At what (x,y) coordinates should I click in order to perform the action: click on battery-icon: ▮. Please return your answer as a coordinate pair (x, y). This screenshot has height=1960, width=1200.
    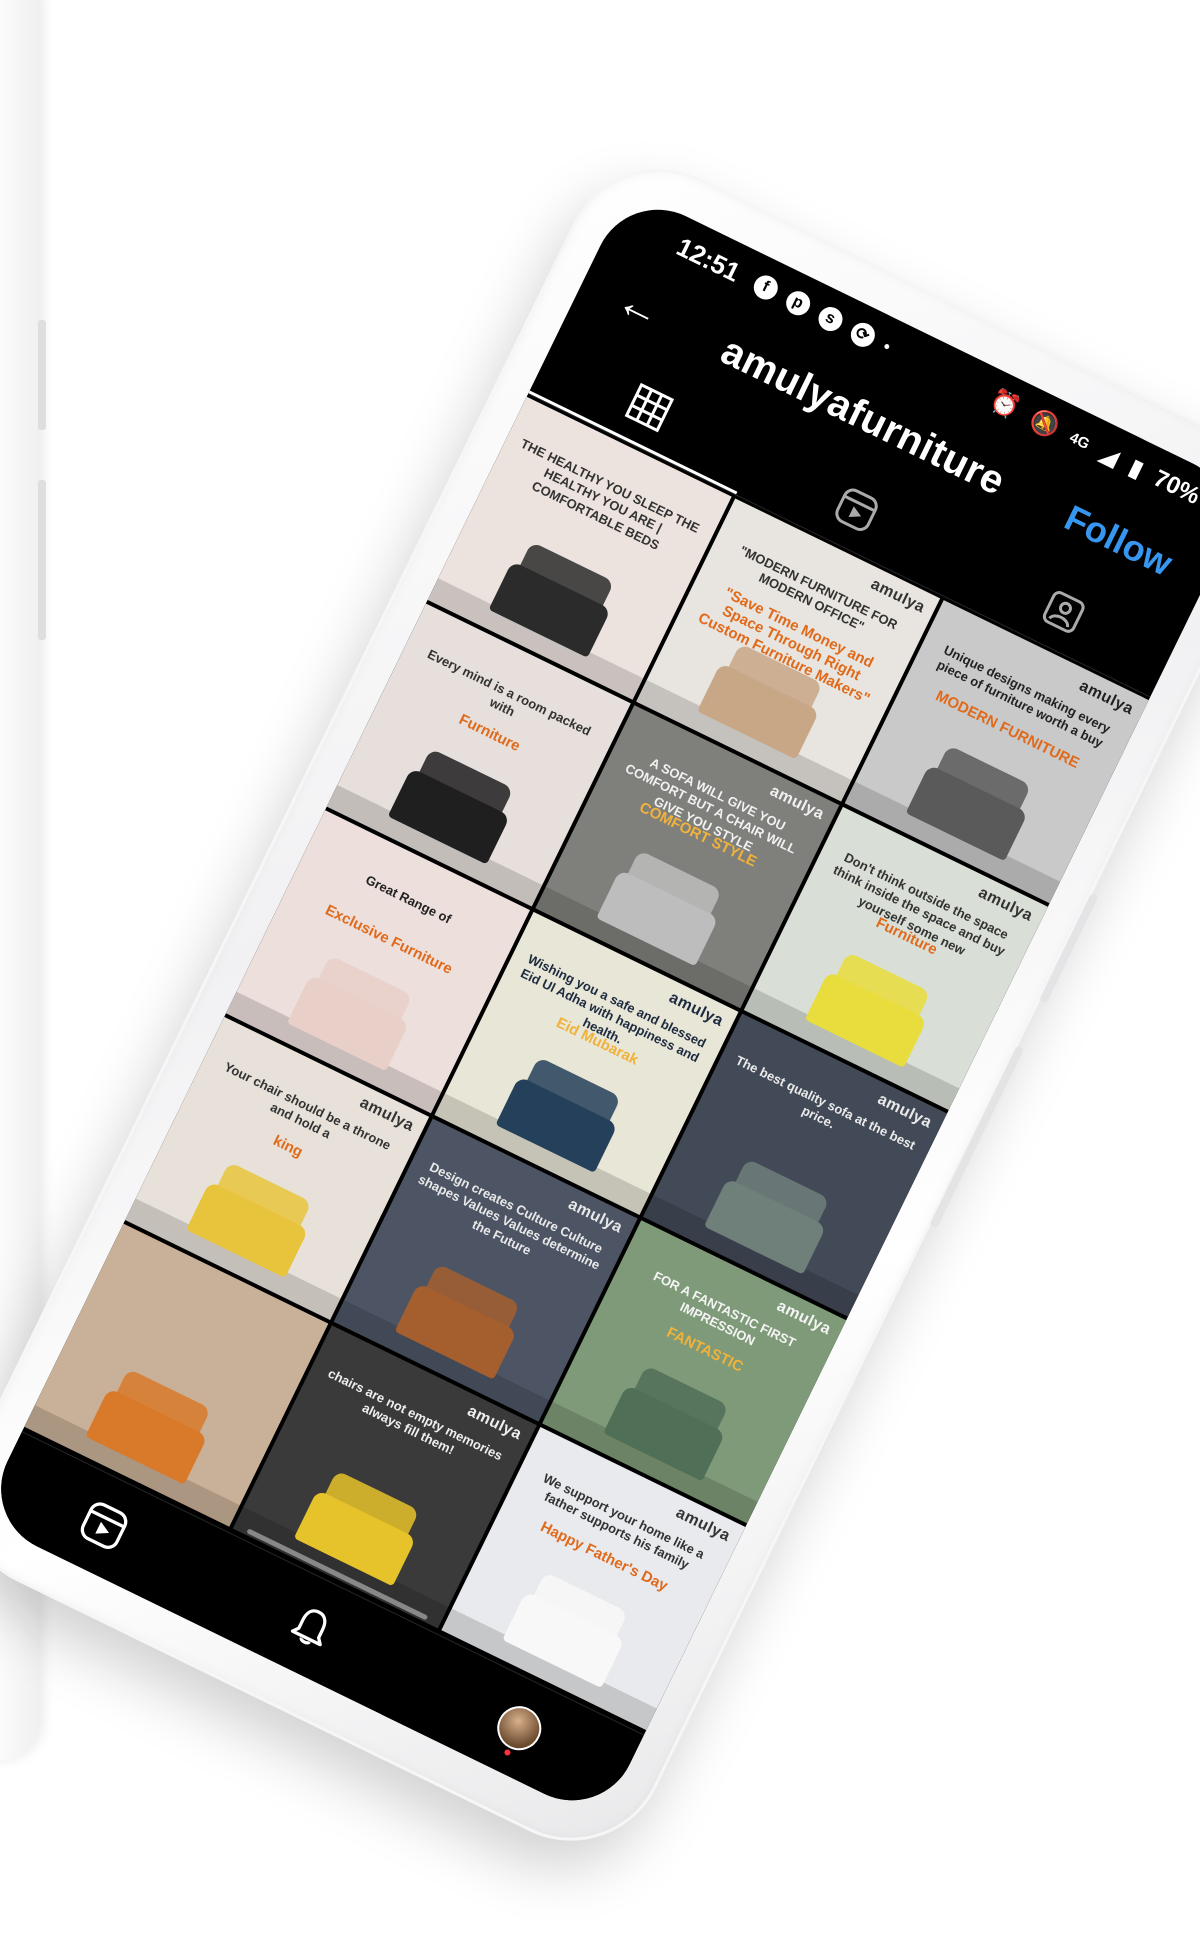
    Looking at the image, I should click on (1136, 468).